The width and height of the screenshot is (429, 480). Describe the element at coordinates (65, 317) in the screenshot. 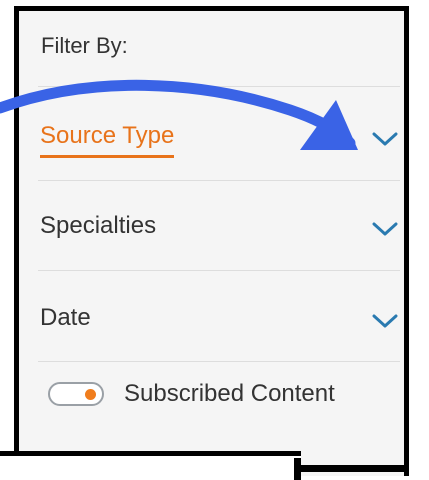

I see `filter-item-label: Date` at that location.